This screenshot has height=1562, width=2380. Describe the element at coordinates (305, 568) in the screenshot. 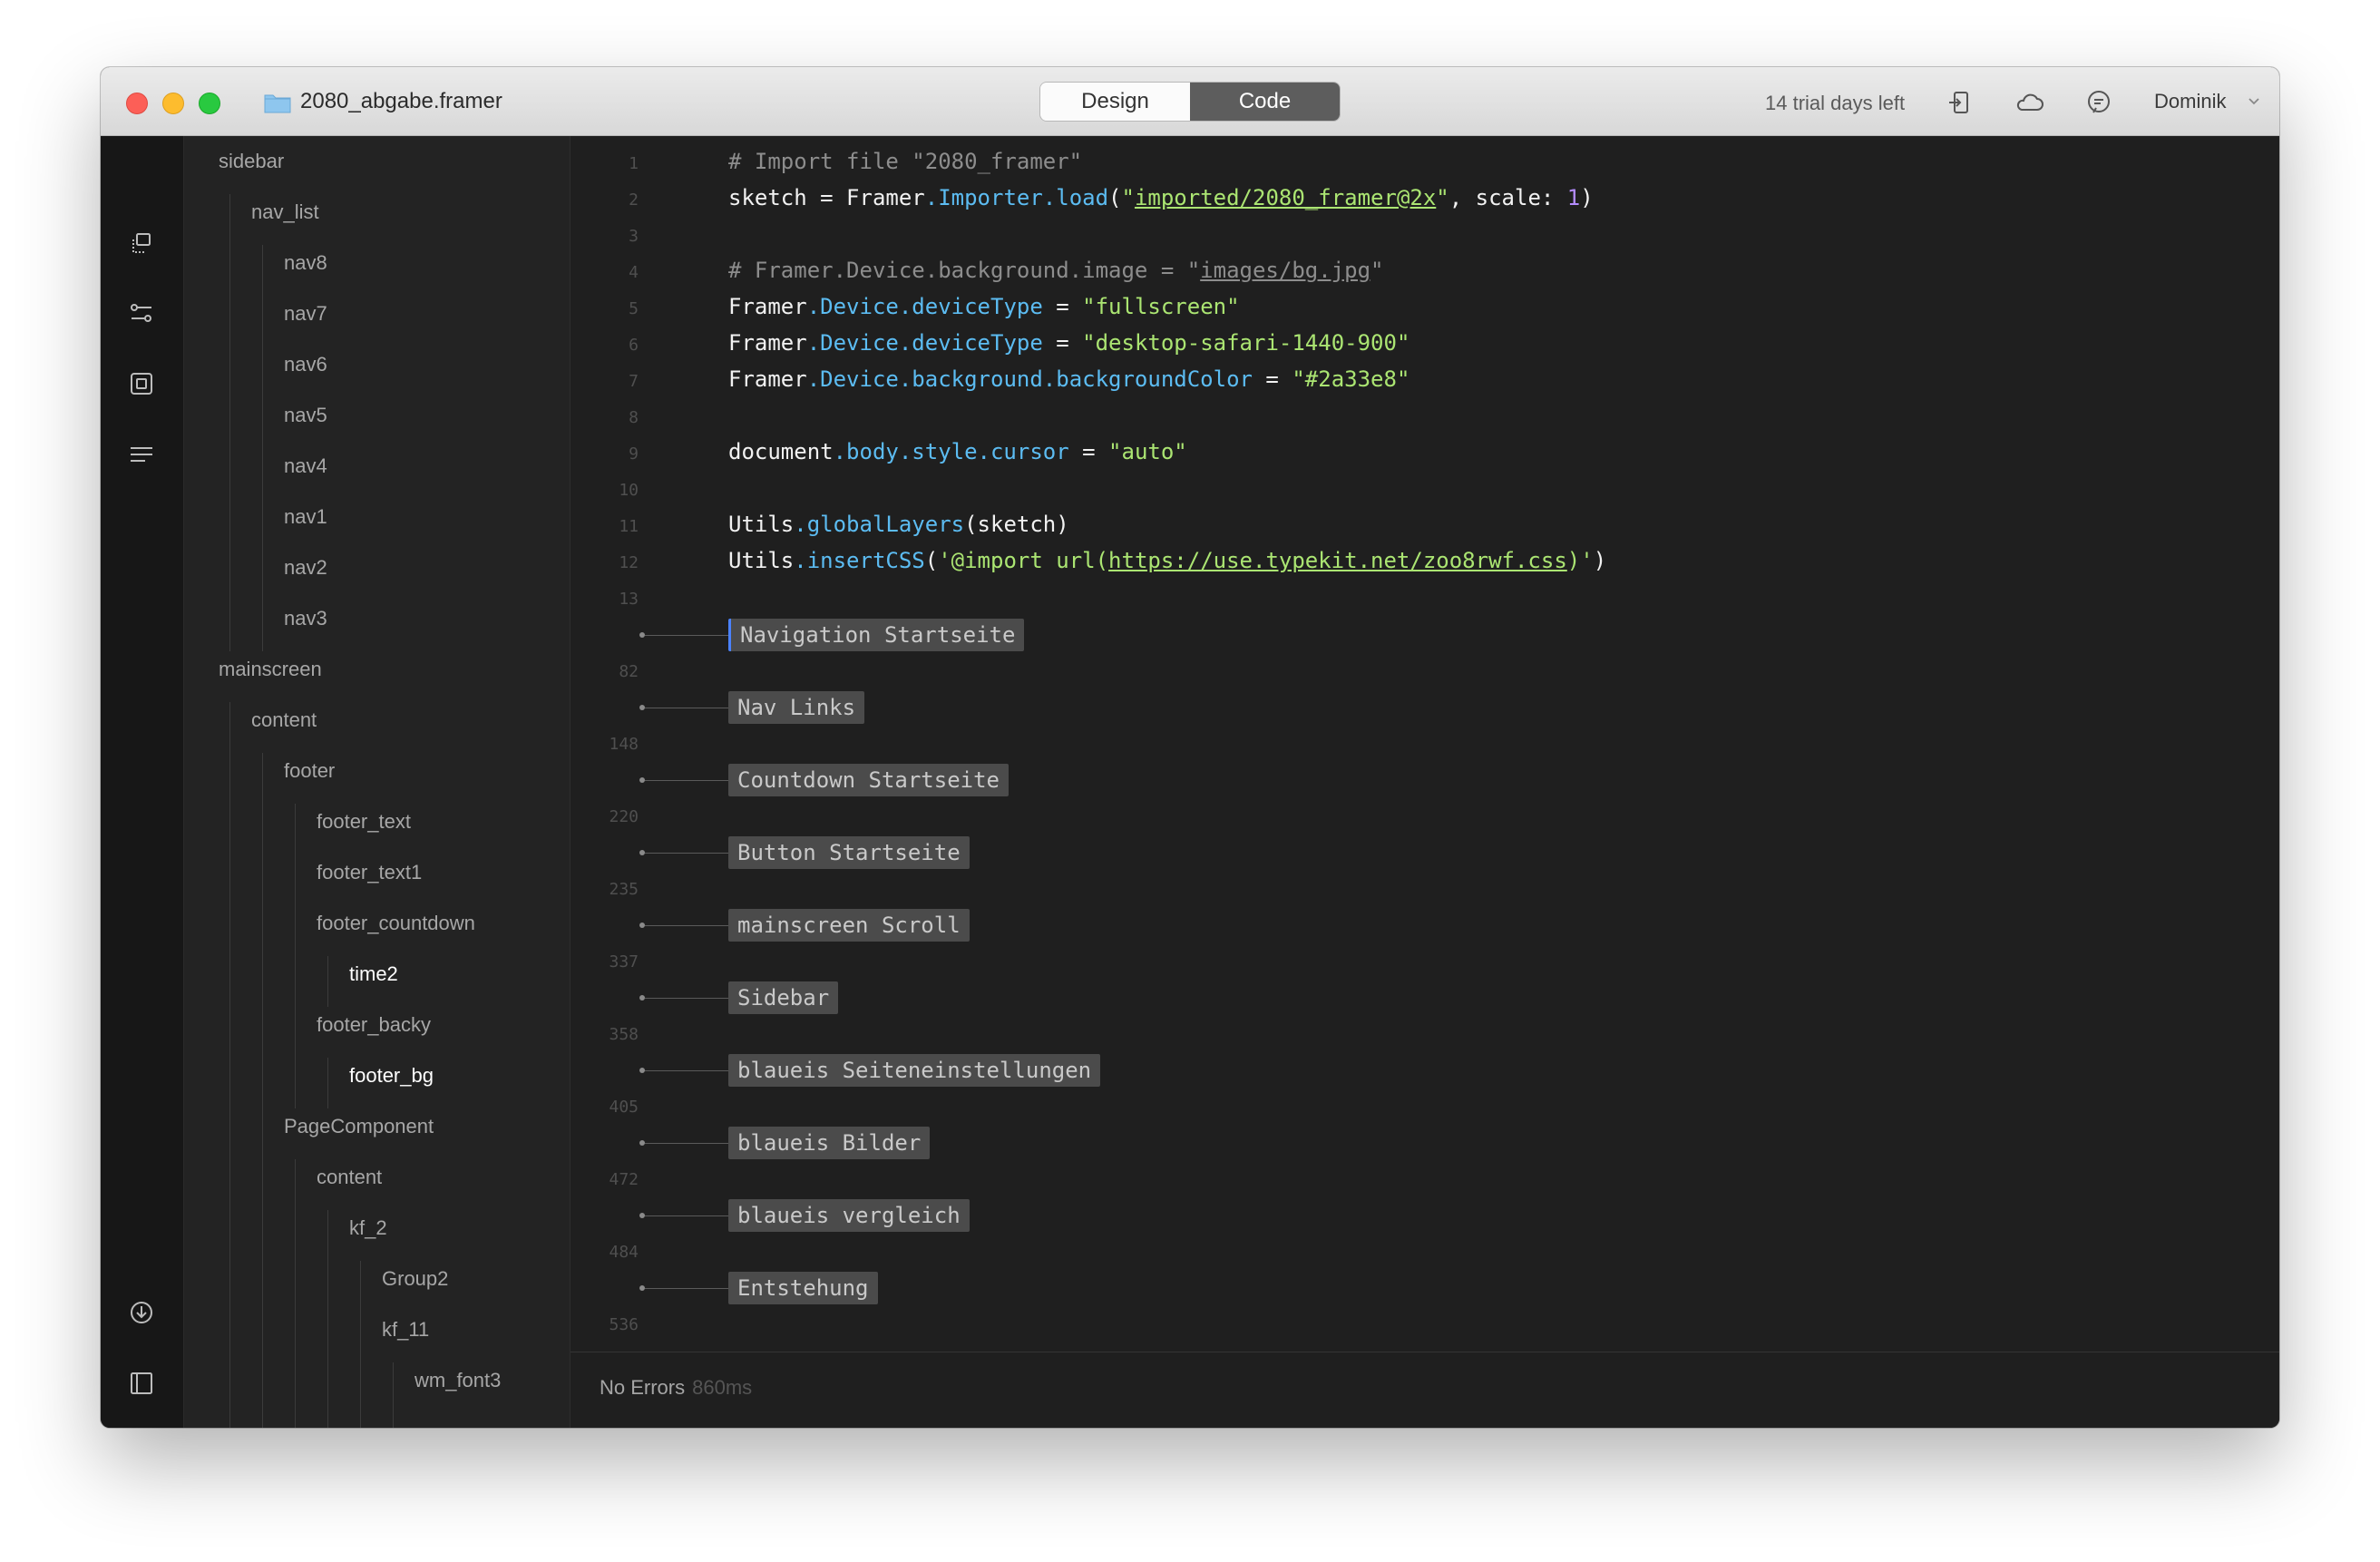

I see `layer-item: nav2` at that location.